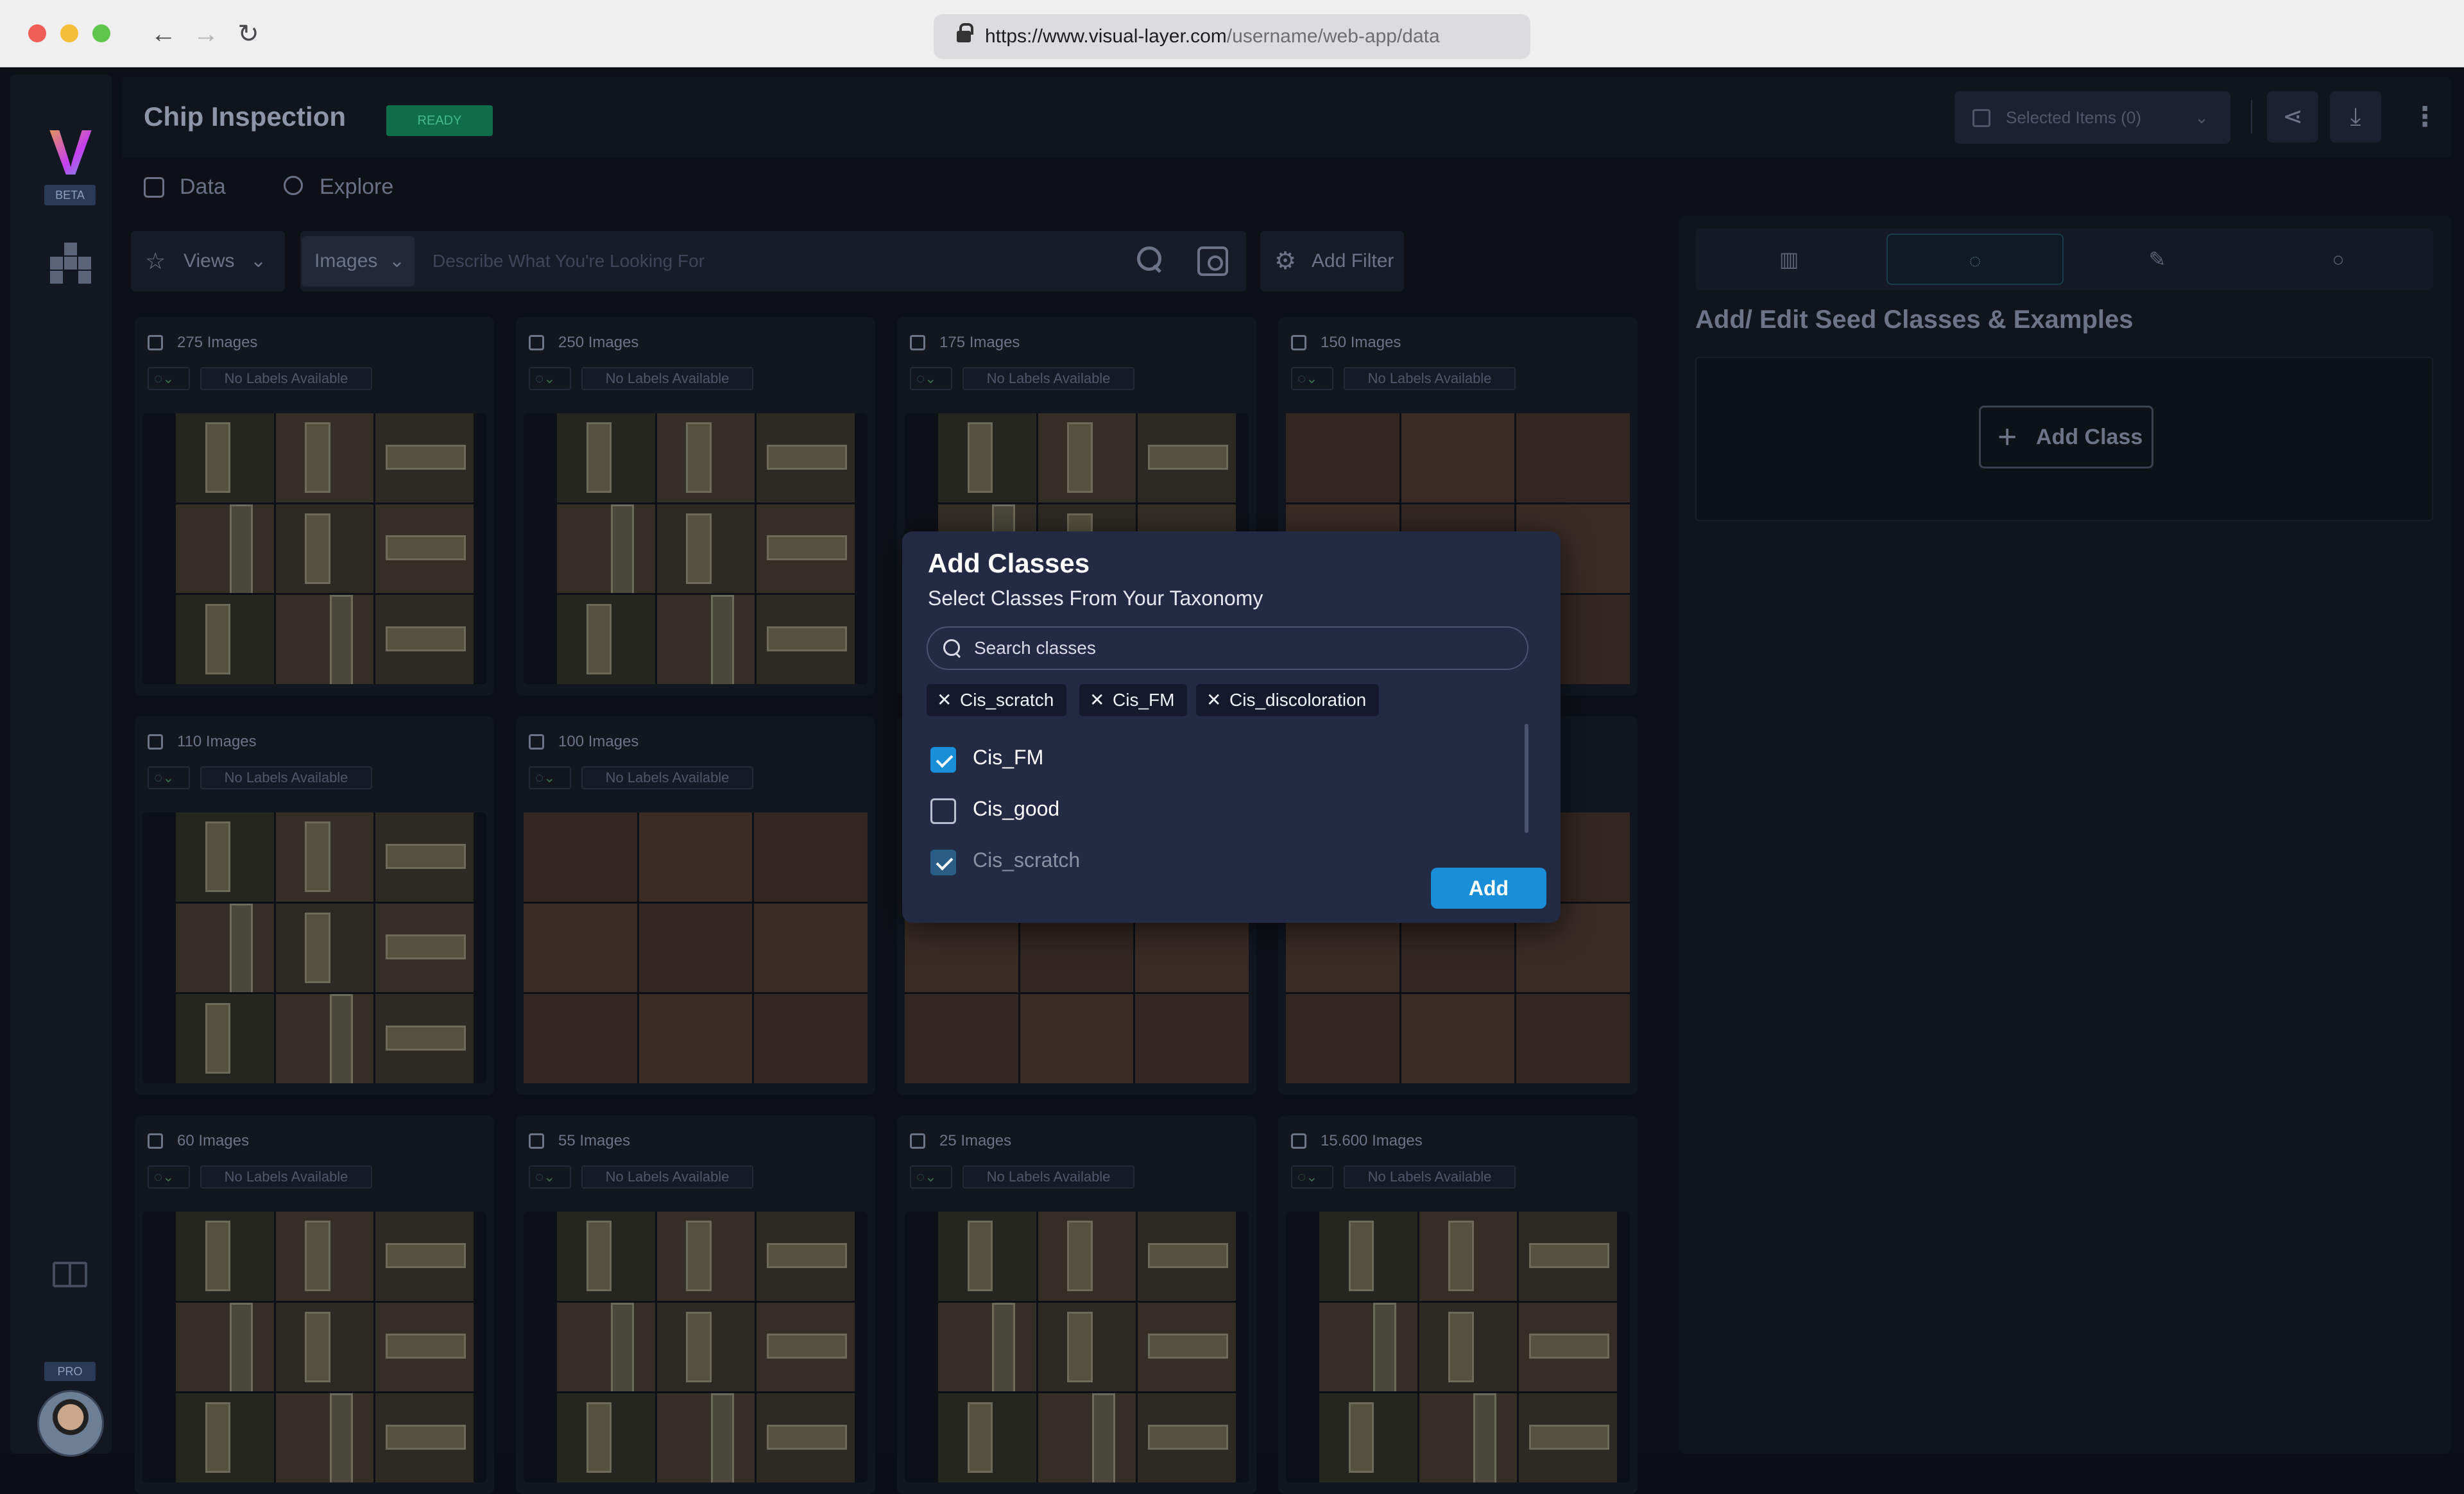 This screenshot has width=2464, height=1494. I want to click on cluster-card: 60 Images ◌⌄ No Labels Available, so click(315, 1305).